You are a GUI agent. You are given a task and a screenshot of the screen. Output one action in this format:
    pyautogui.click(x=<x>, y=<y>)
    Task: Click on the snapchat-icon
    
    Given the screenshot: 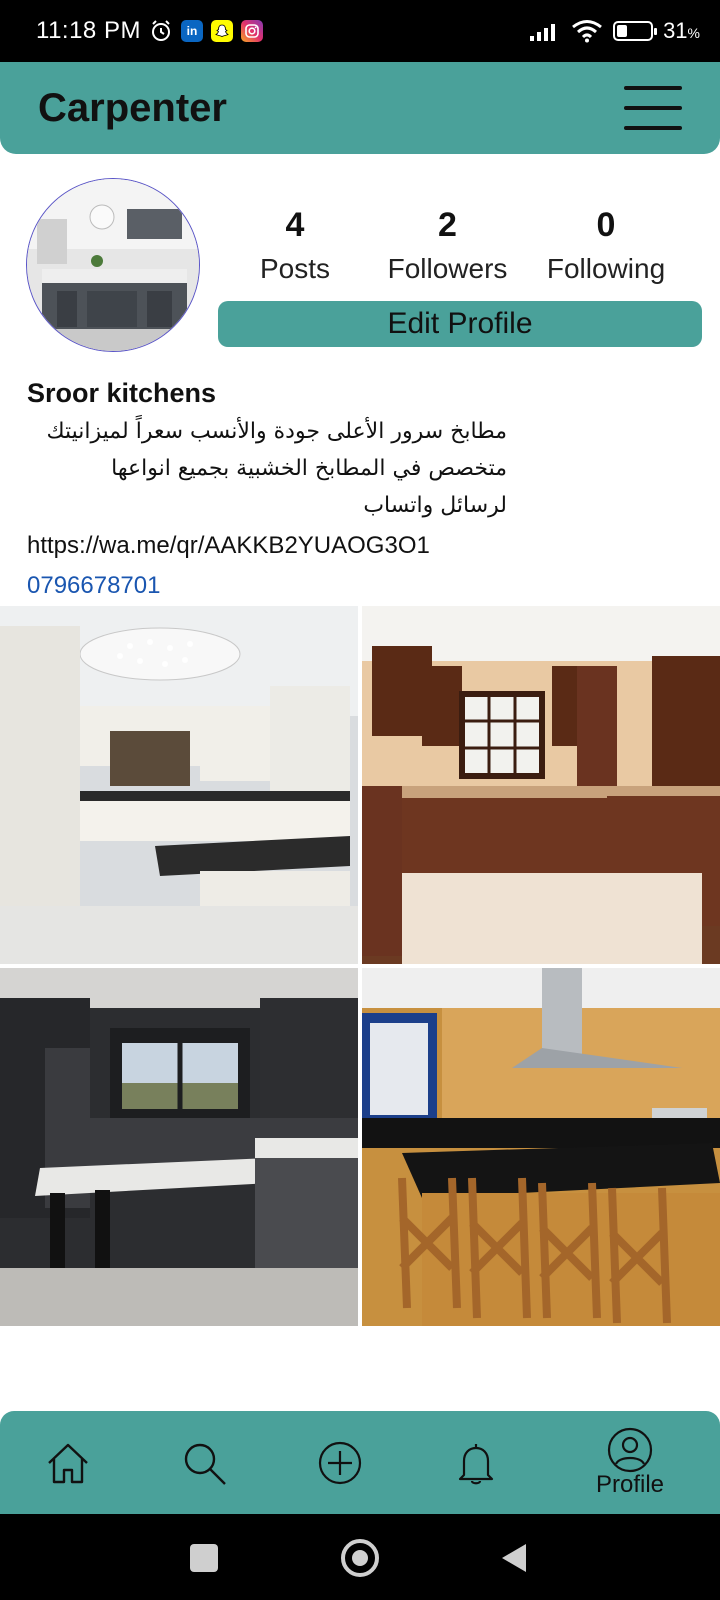 What is the action you would take?
    pyautogui.click(x=221, y=31)
    